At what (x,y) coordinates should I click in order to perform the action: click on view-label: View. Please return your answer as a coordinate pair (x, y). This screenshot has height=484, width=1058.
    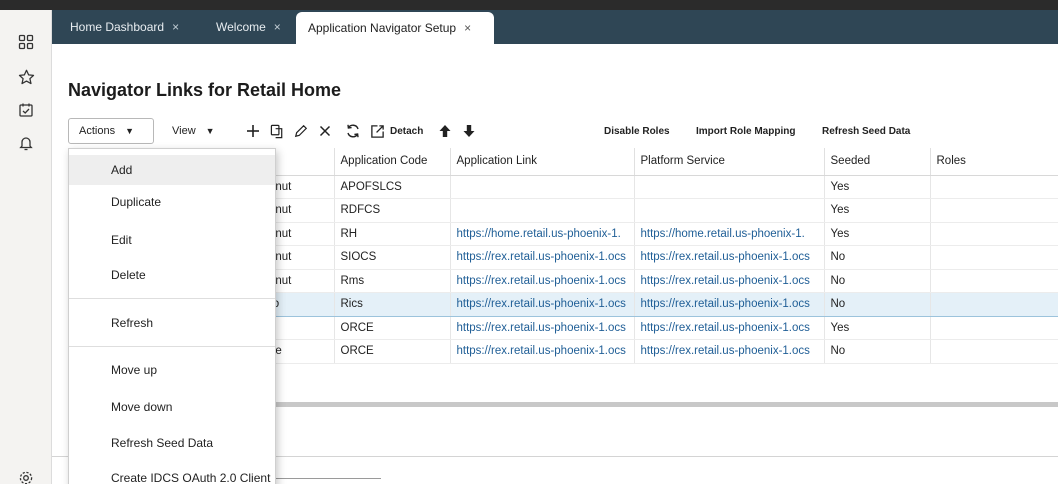
    Looking at the image, I should click on (184, 131).